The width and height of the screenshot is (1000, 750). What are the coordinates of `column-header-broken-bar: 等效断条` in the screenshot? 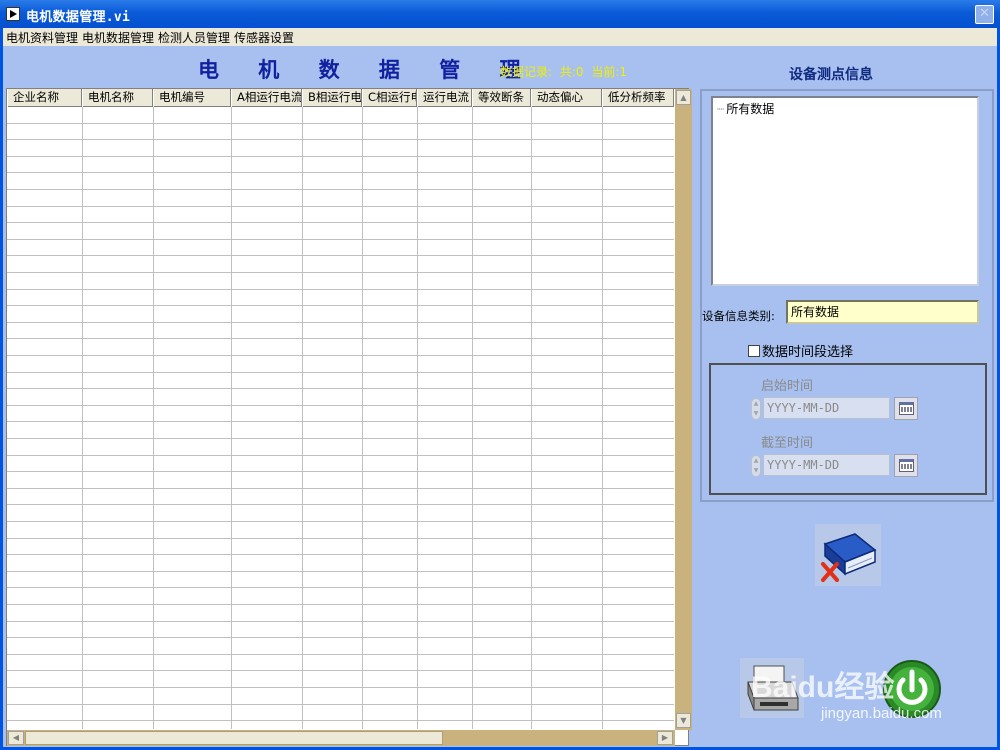 It's located at (501, 98).